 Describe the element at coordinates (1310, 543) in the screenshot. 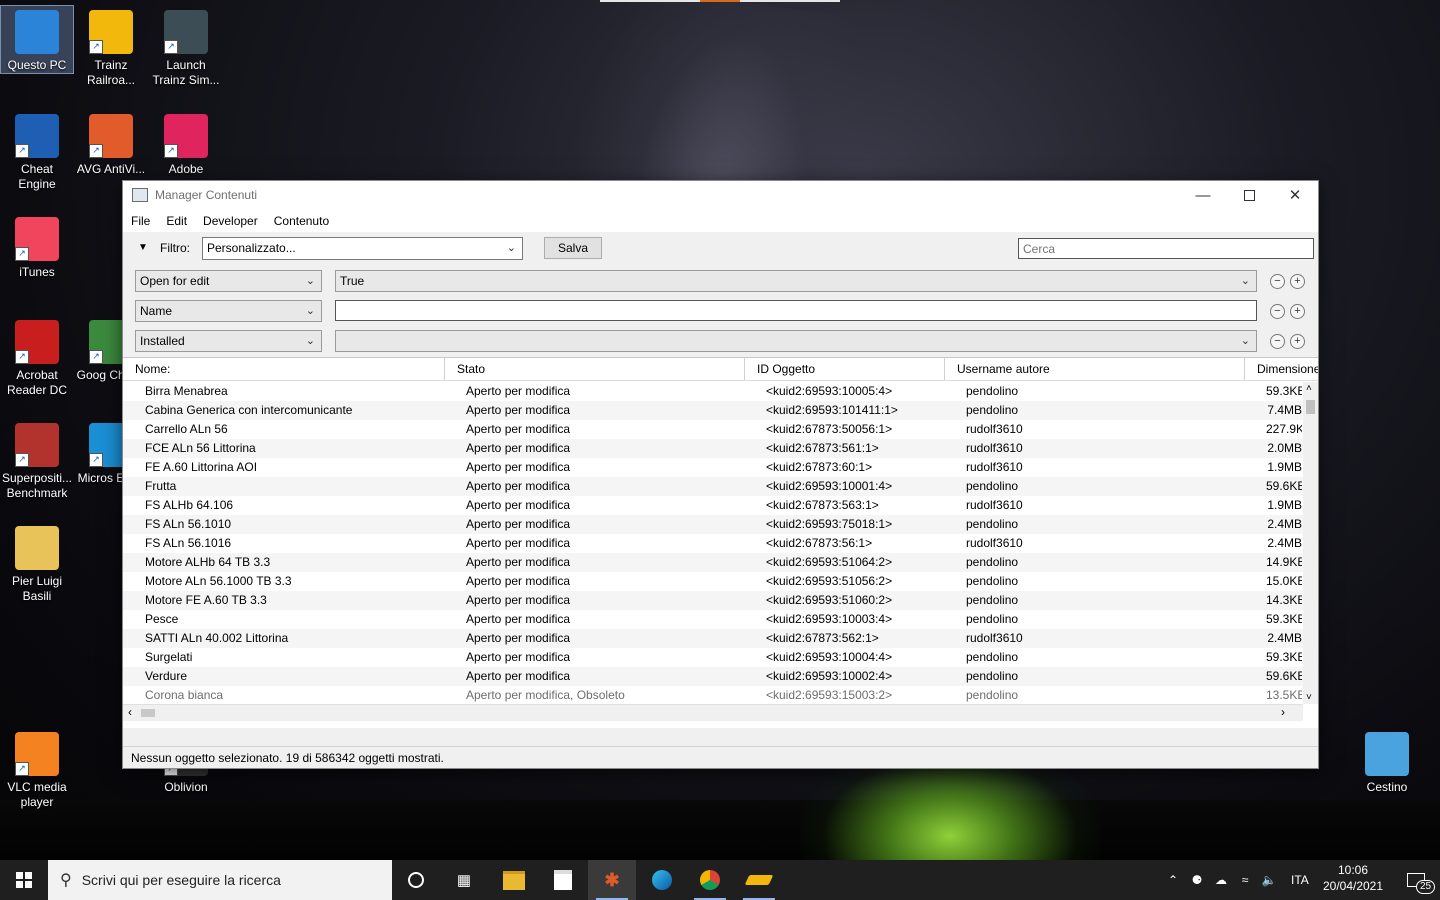

I see `vertical-scrollbar: ˄ ˅` at that location.